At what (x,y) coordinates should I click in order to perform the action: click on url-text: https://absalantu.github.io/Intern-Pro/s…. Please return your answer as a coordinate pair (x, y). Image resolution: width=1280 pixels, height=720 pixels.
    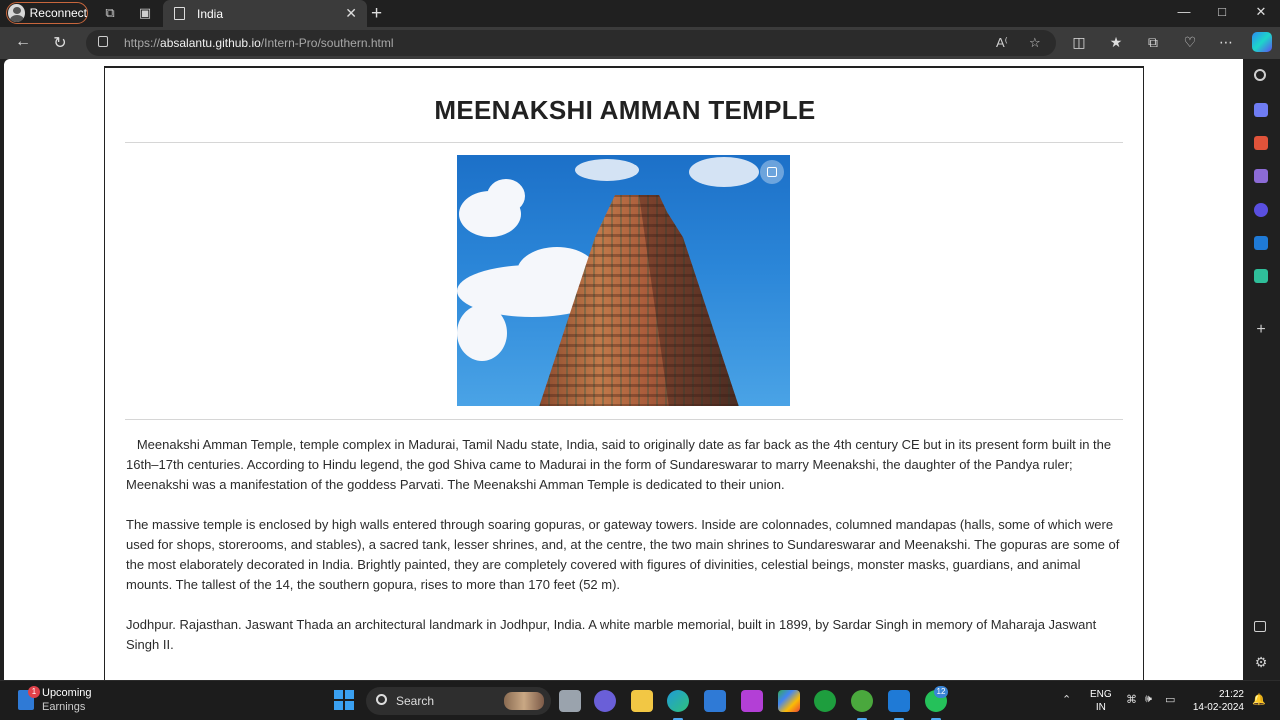
    Looking at the image, I should click on (259, 43).